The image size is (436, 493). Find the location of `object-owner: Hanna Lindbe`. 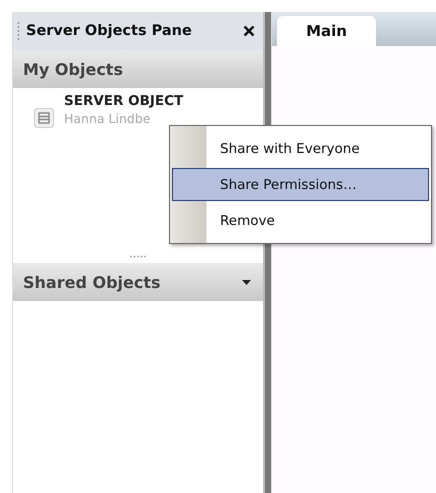

object-owner: Hanna Lindbe is located at coordinates (108, 118).